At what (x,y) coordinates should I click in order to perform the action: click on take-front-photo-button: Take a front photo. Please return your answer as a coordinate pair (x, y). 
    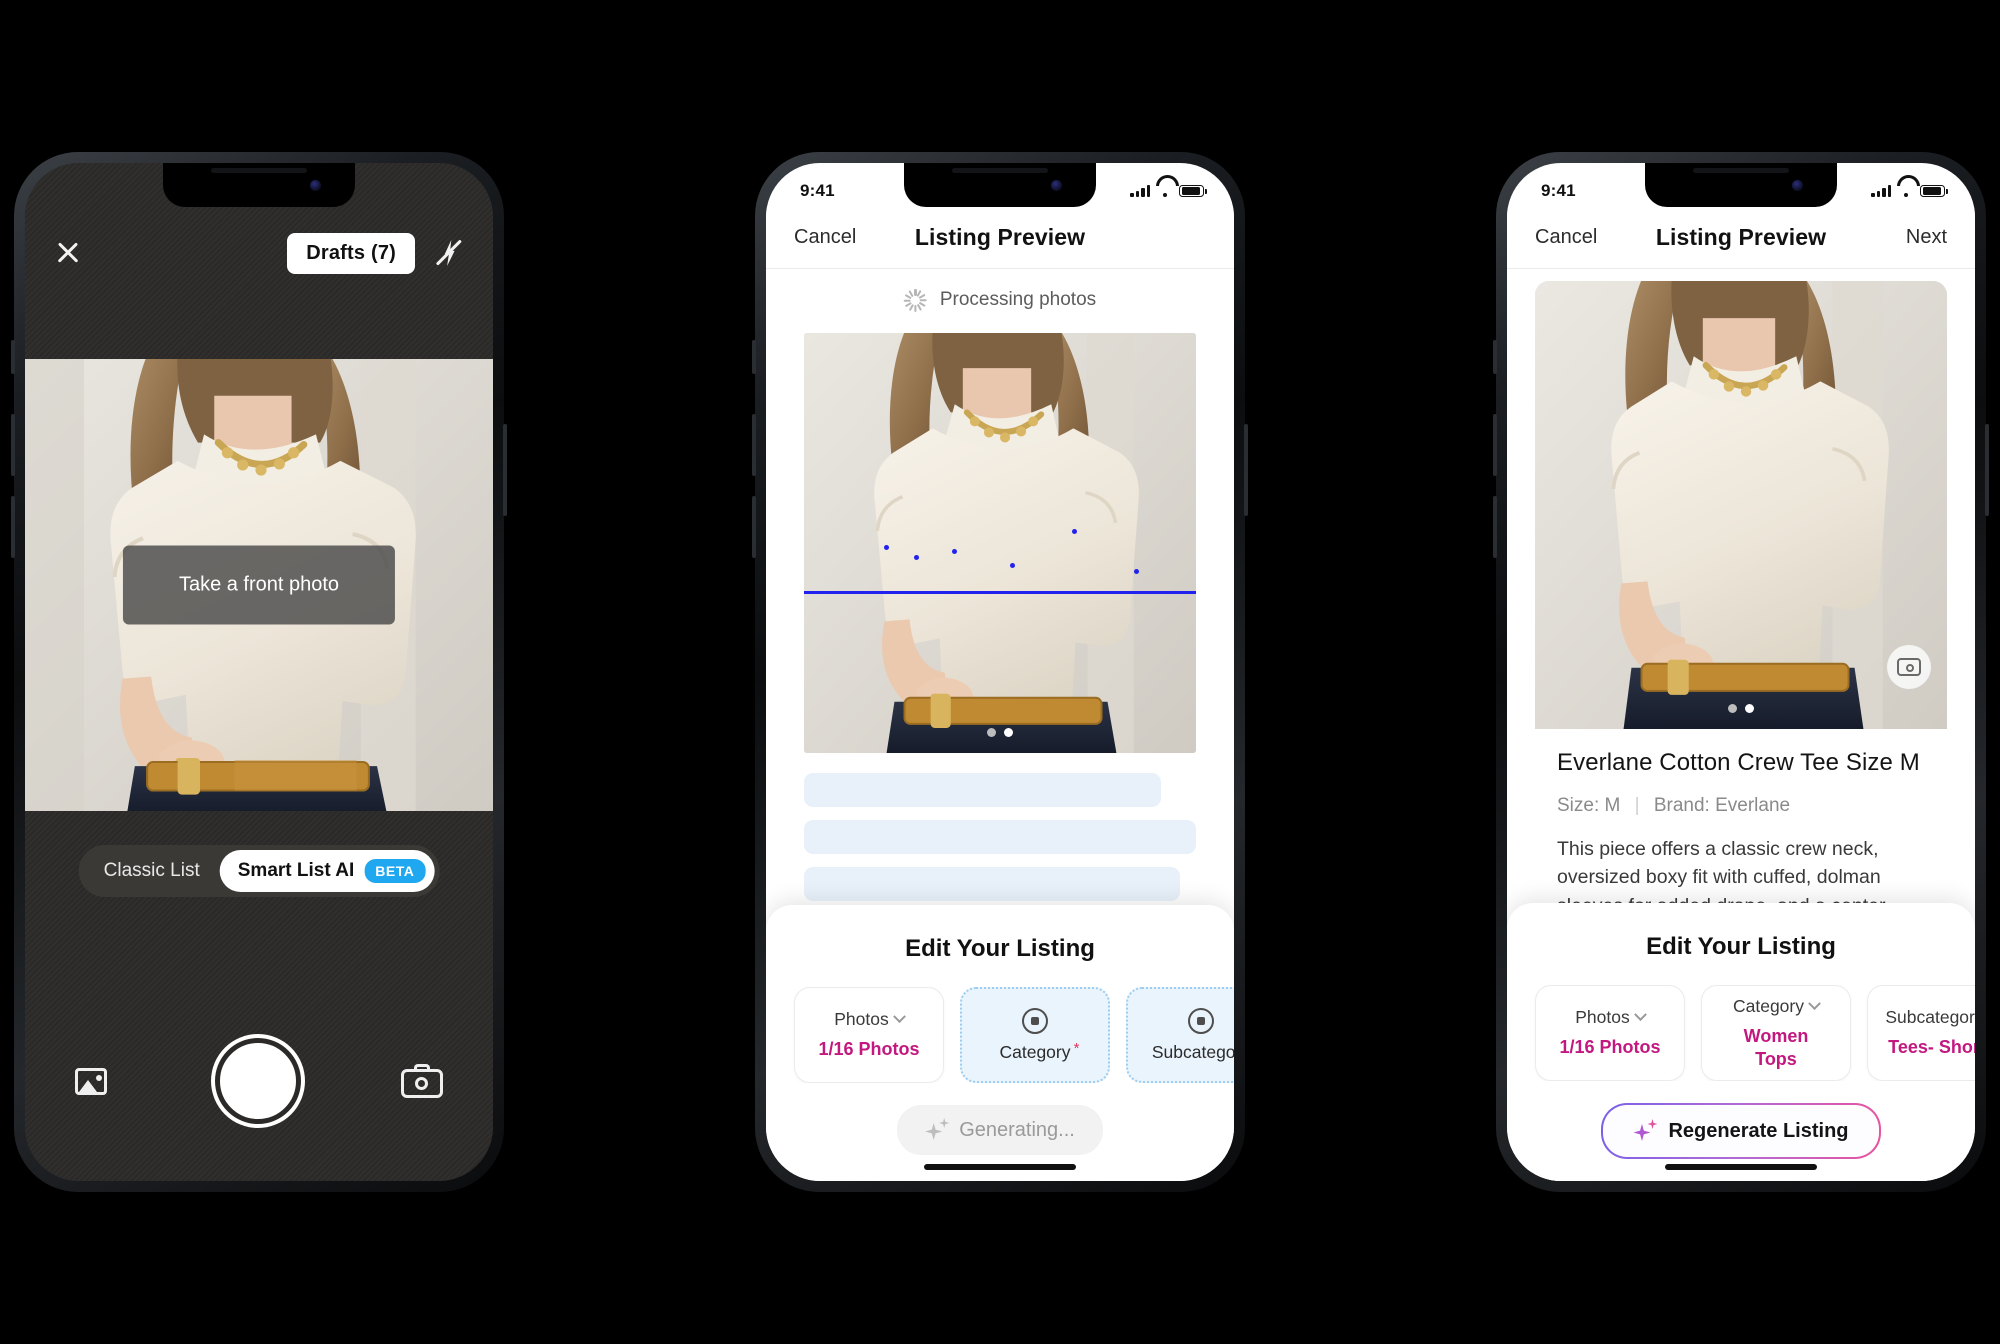
    Looking at the image, I should click on (259, 585).